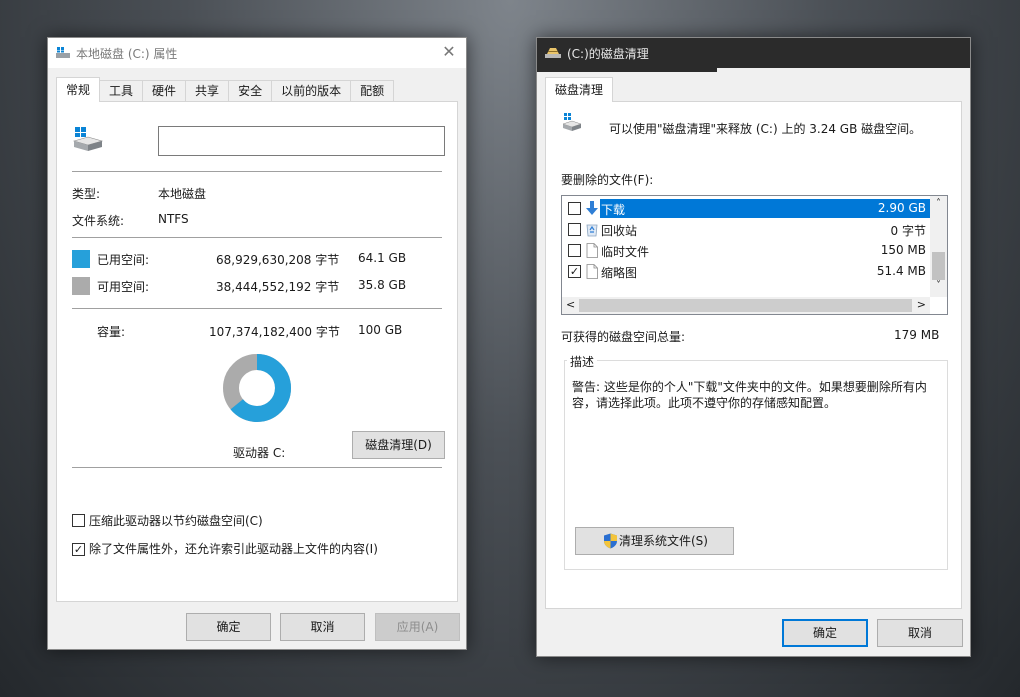 The width and height of the screenshot is (1020, 697). What do you see at coordinates (908, 231) in the screenshot?
I see `list-item-size: 0 字节` at bounding box center [908, 231].